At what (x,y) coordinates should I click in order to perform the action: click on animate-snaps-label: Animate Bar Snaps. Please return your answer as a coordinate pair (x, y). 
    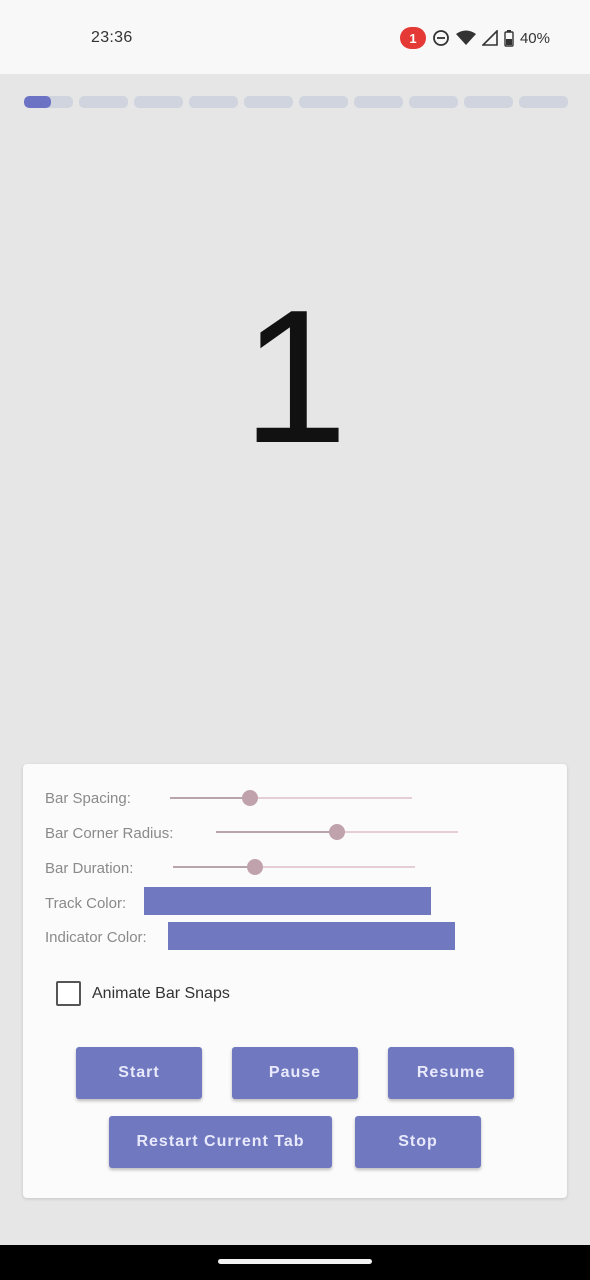
    Looking at the image, I should click on (161, 993).